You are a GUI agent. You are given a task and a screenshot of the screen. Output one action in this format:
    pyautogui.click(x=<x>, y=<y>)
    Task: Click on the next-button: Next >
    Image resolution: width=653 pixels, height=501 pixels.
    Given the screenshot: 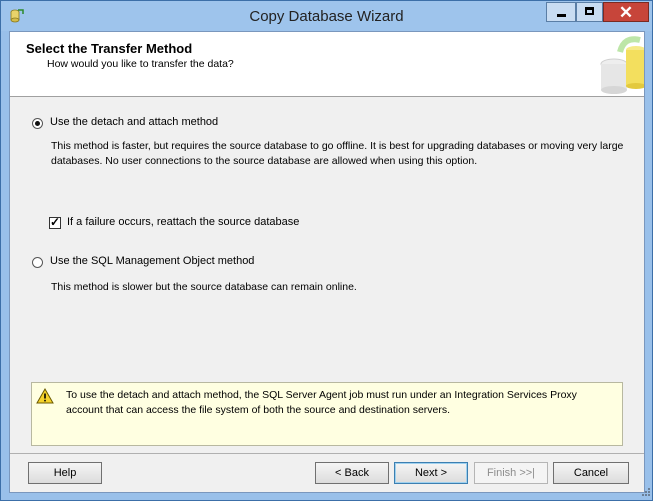 What is the action you would take?
    pyautogui.click(x=431, y=473)
    